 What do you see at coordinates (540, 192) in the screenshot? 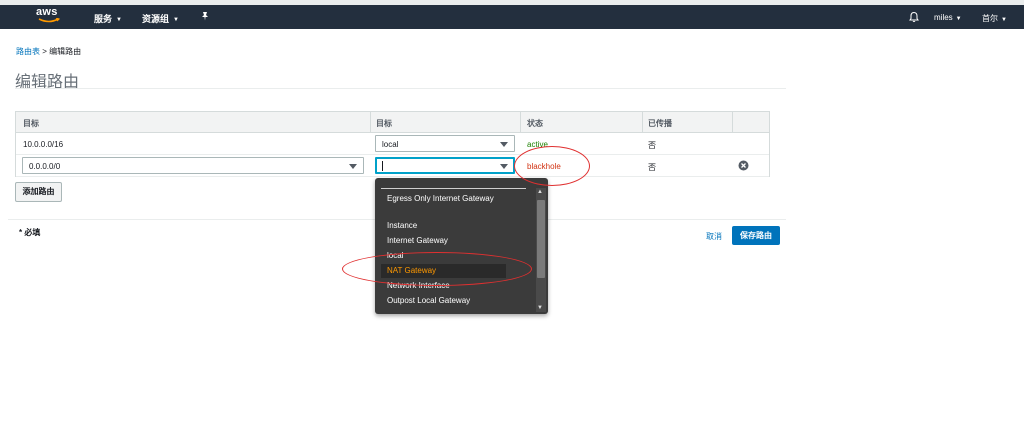
I see `scroll-up-icon: ▲` at bounding box center [540, 192].